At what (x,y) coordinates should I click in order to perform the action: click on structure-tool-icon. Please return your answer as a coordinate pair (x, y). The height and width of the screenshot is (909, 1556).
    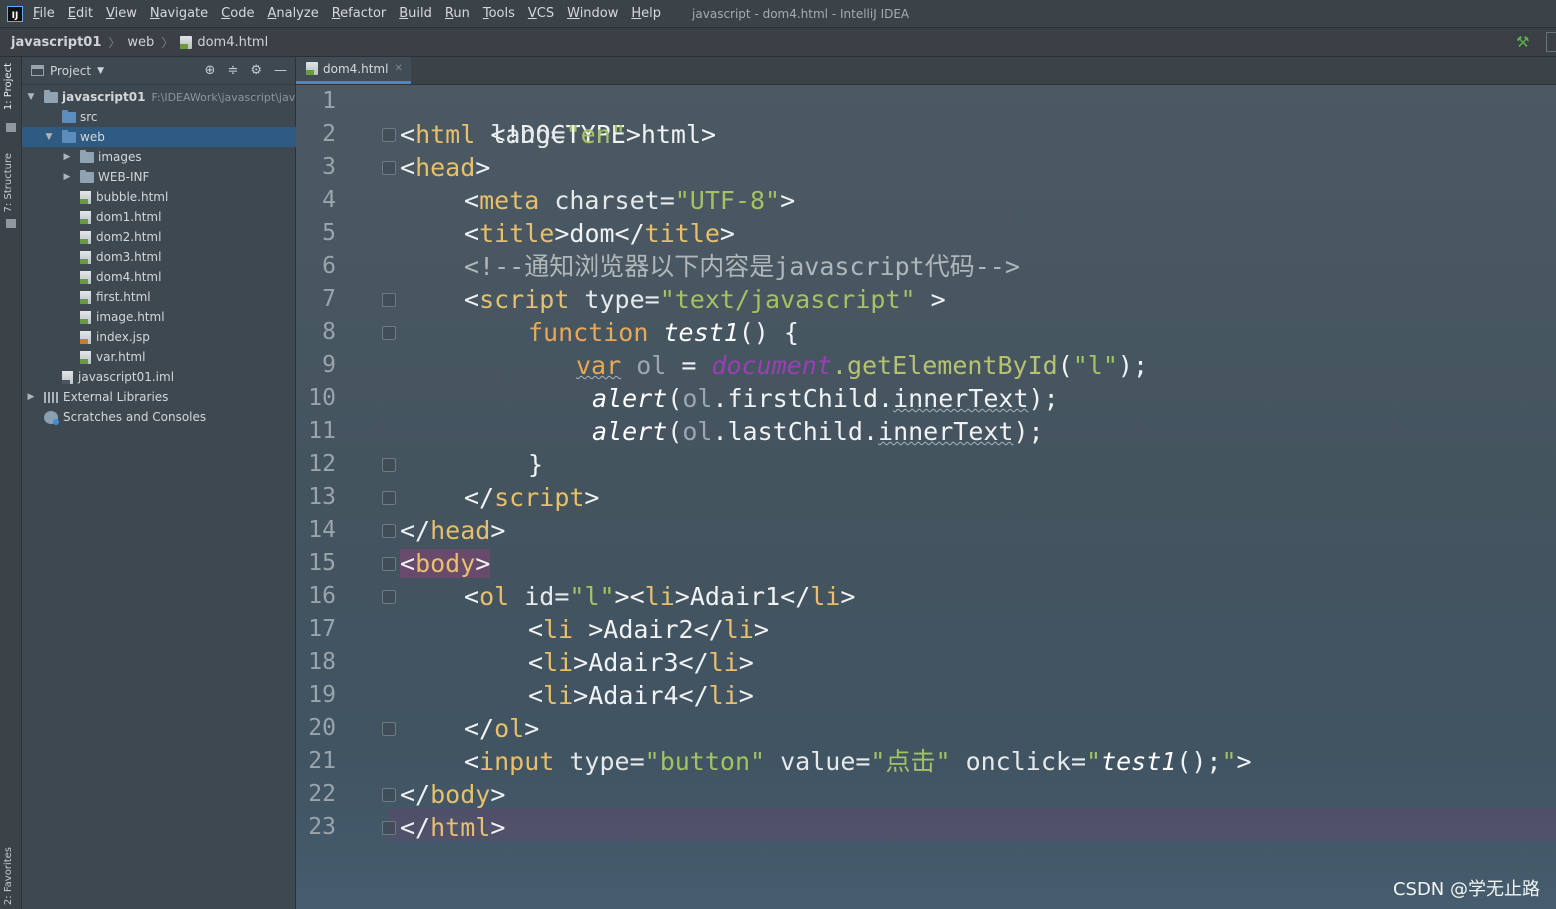
    Looking at the image, I should click on (11, 223).